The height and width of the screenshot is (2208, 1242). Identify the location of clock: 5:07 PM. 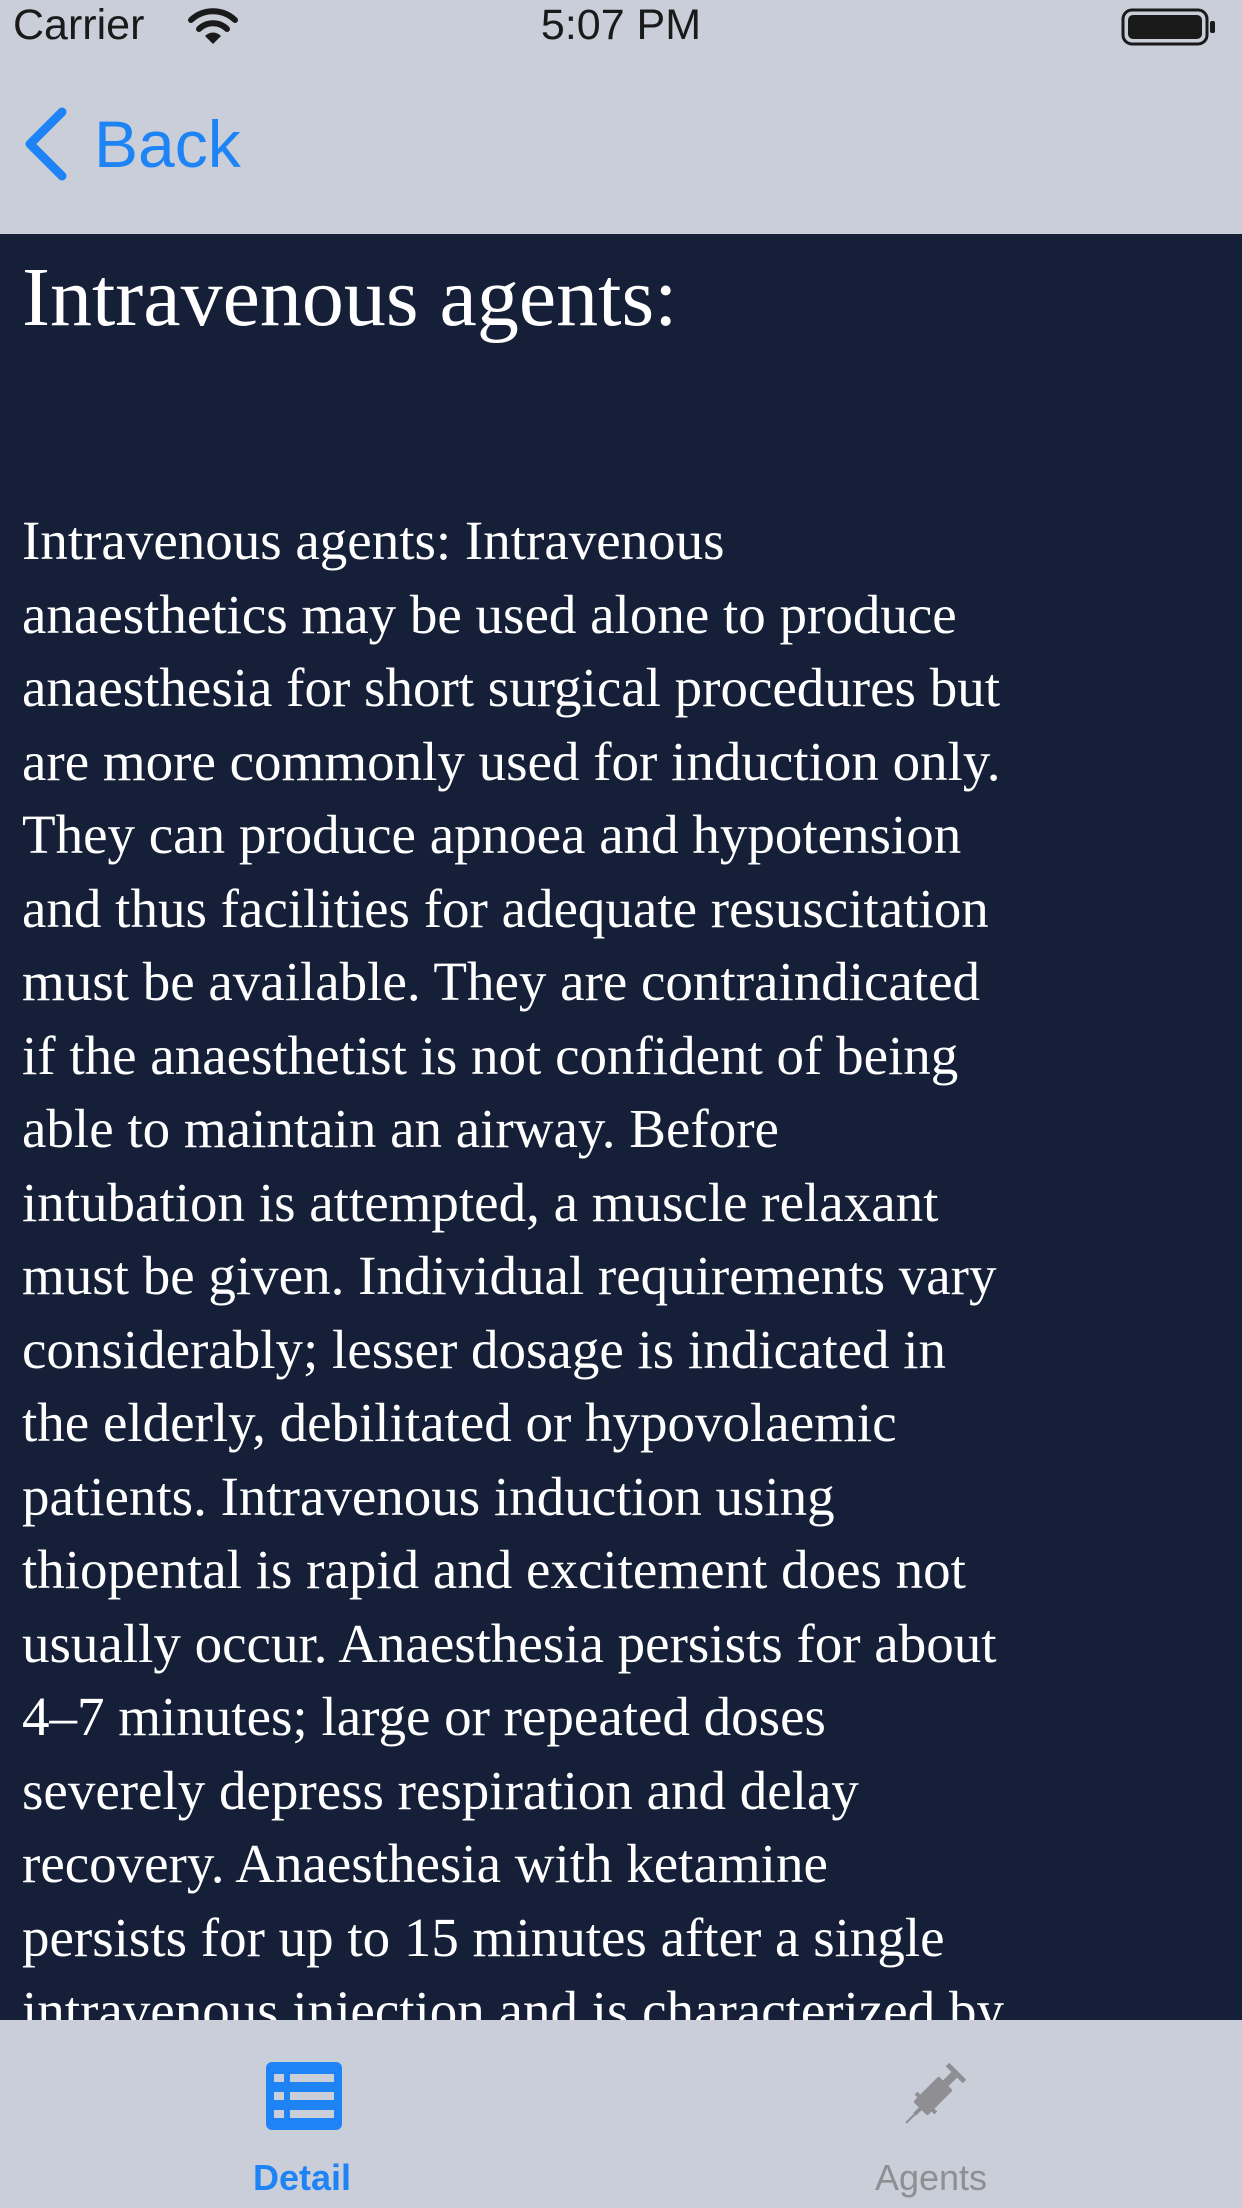
(621, 25).